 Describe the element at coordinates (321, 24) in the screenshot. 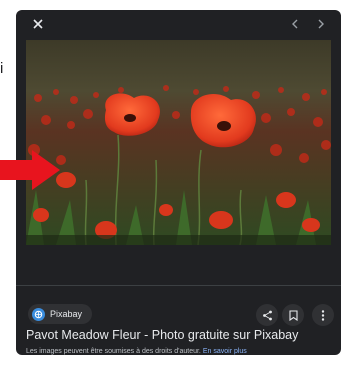

I see `chevron-right-icon` at that location.